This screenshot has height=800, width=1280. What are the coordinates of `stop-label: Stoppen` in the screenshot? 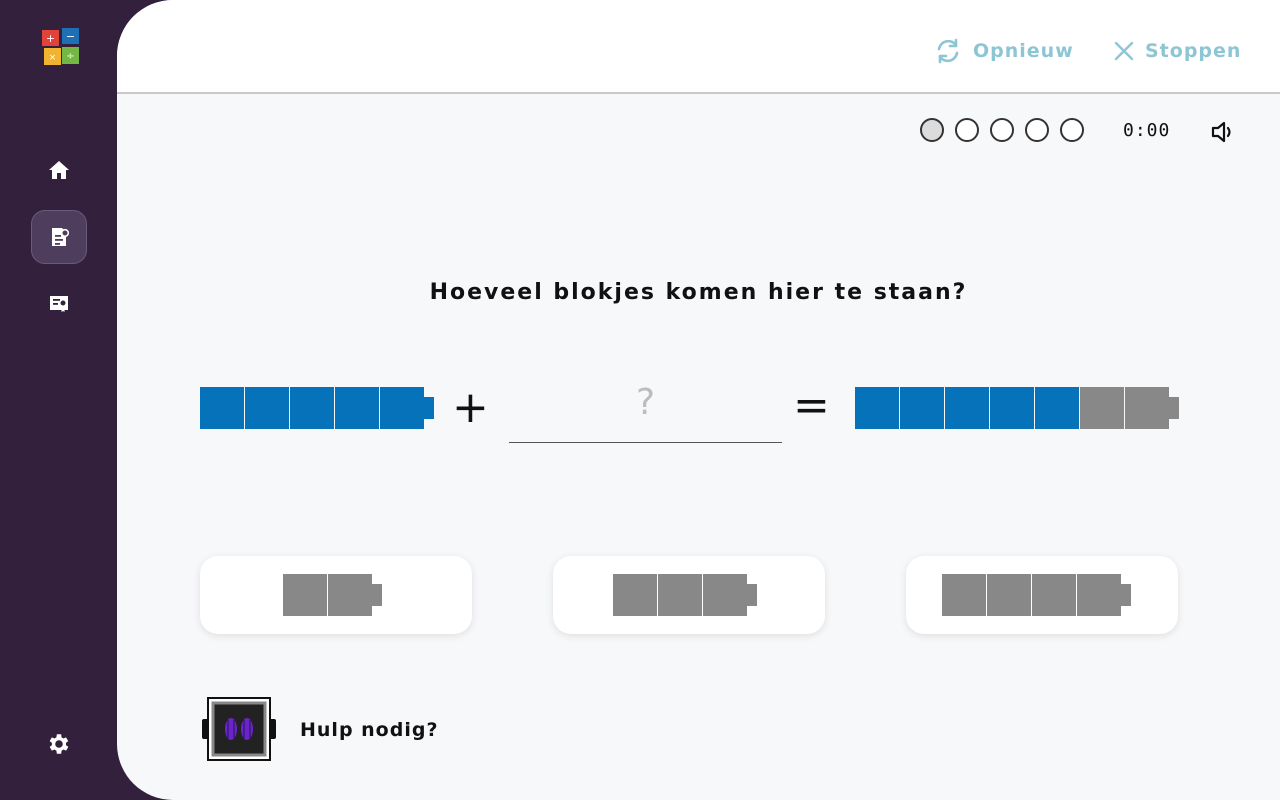 It's located at (1193, 51).